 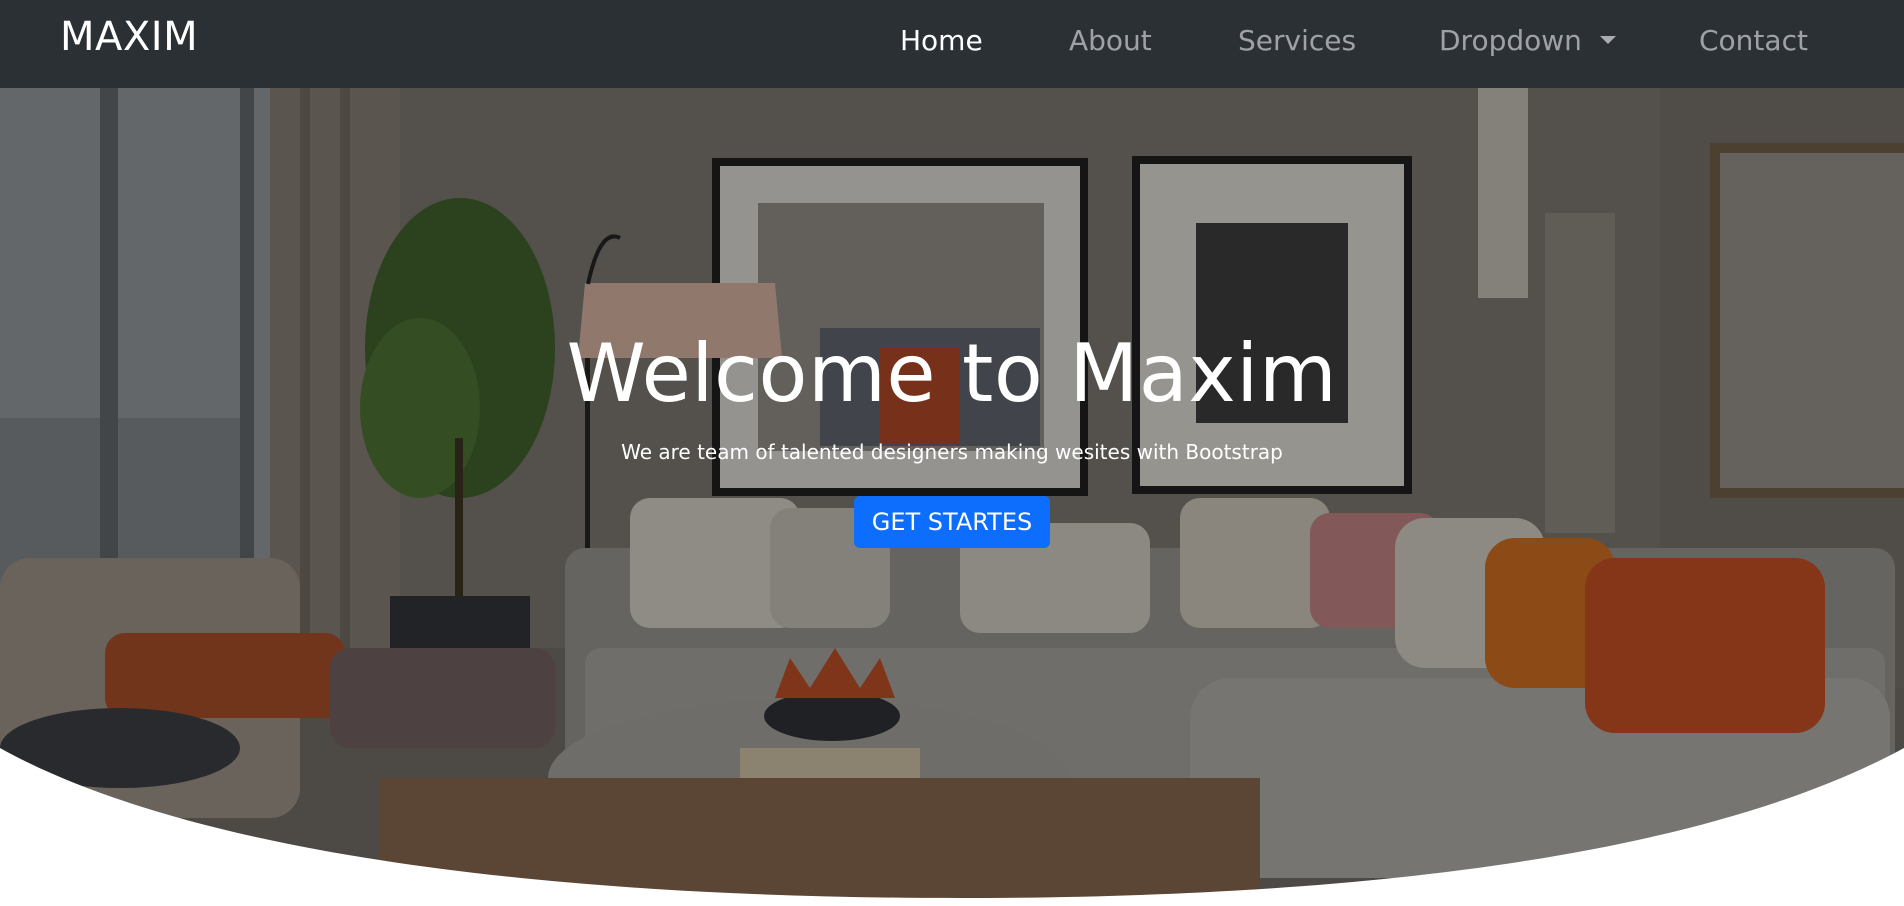 What do you see at coordinates (1297, 40) in the screenshot?
I see `nav-services: Services` at bounding box center [1297, 40].